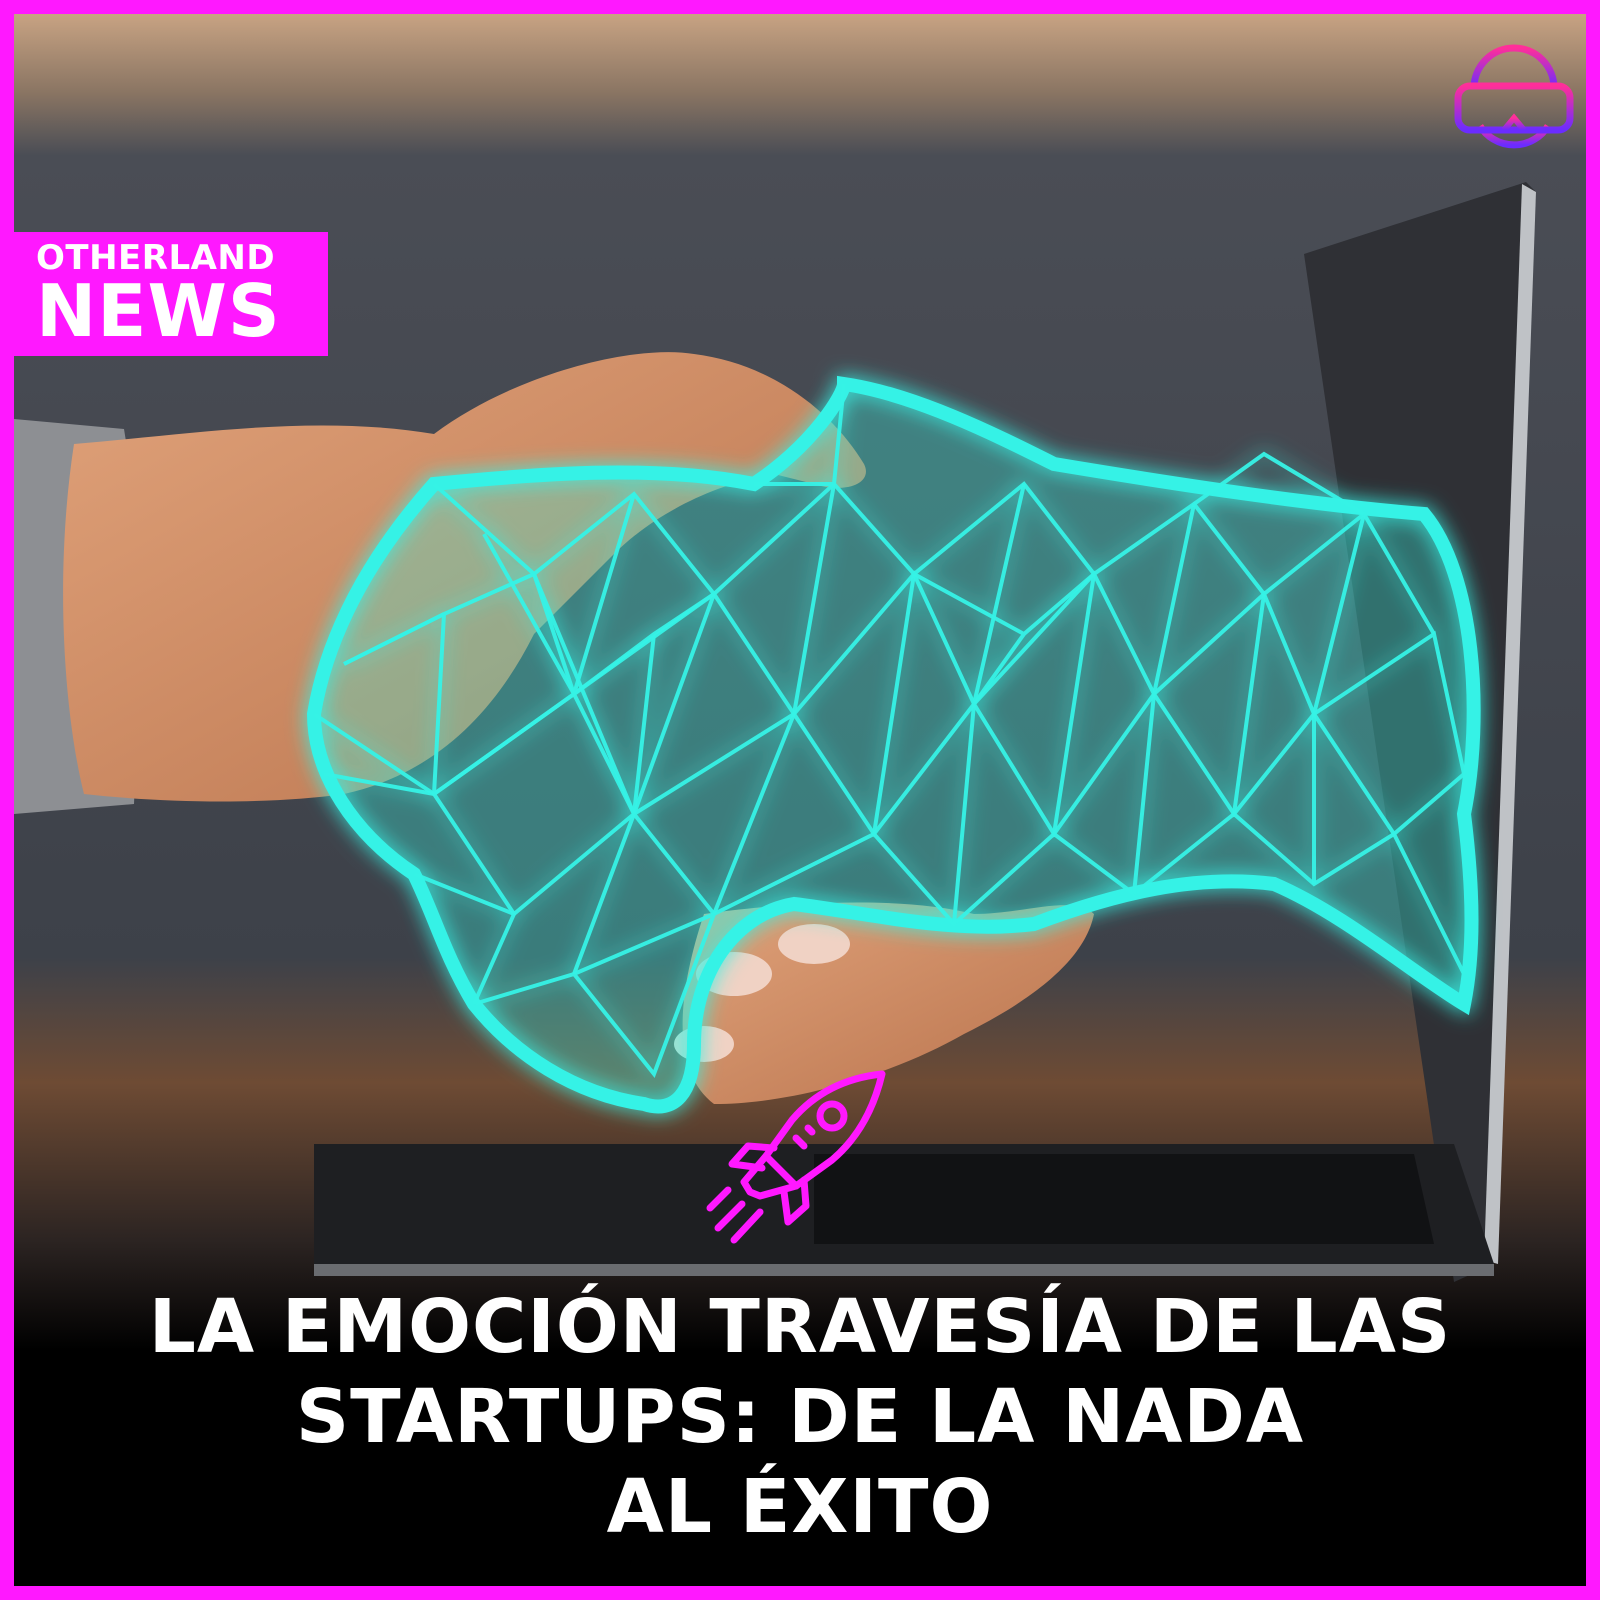  I want to click on rocket-icon, so click(796, 1157).